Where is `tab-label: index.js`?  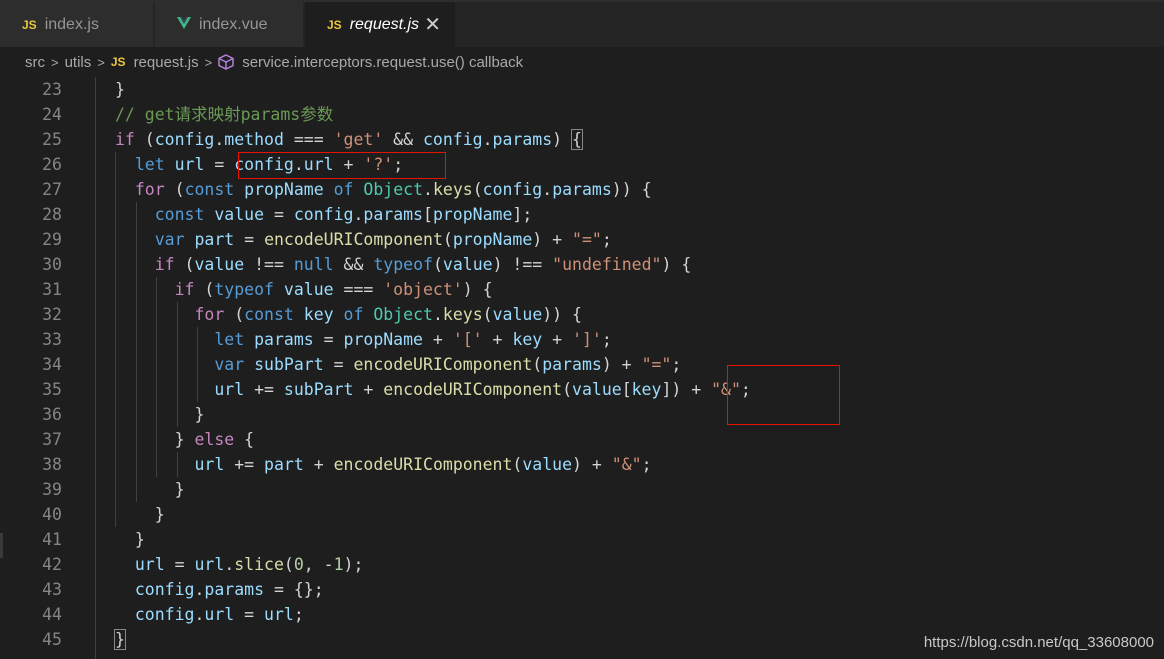
tab-label: index.js is located at coordinates (71, 24).